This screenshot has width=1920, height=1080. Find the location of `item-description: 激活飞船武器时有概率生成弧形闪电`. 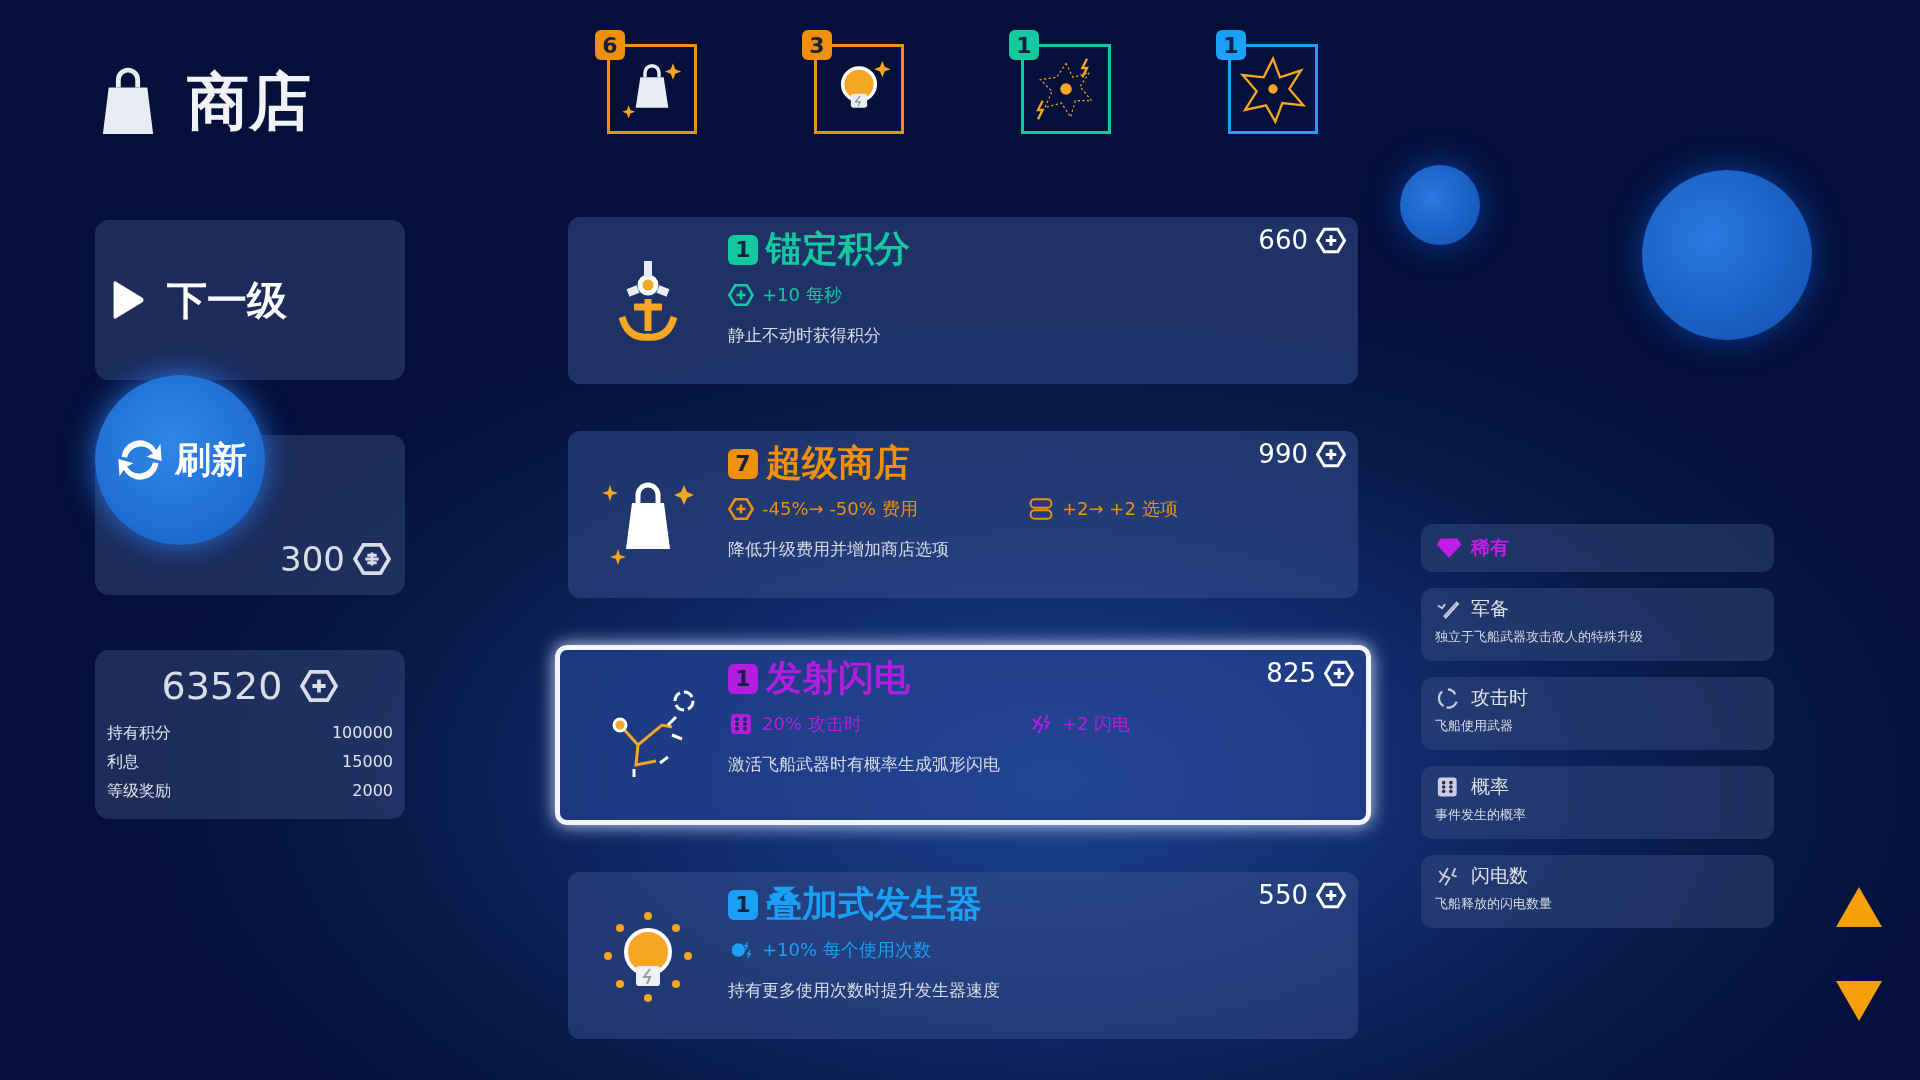

item-description: 激活飞船武器时有概率生成弧形闪电 is located at coordinates (864, 764).